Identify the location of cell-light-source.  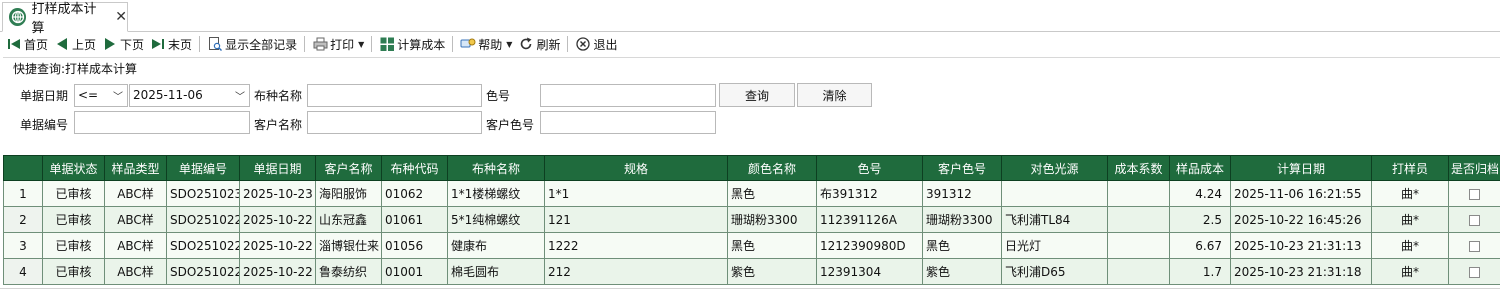
(1054, 193).